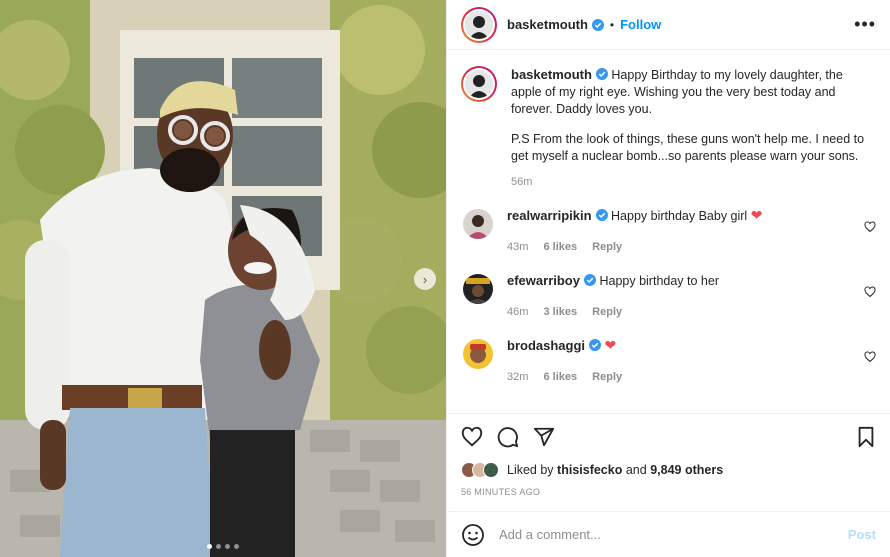 The width and height of the screenshot is (890, 557). I want to click on caption-meta: 56m, so click(693, 182).